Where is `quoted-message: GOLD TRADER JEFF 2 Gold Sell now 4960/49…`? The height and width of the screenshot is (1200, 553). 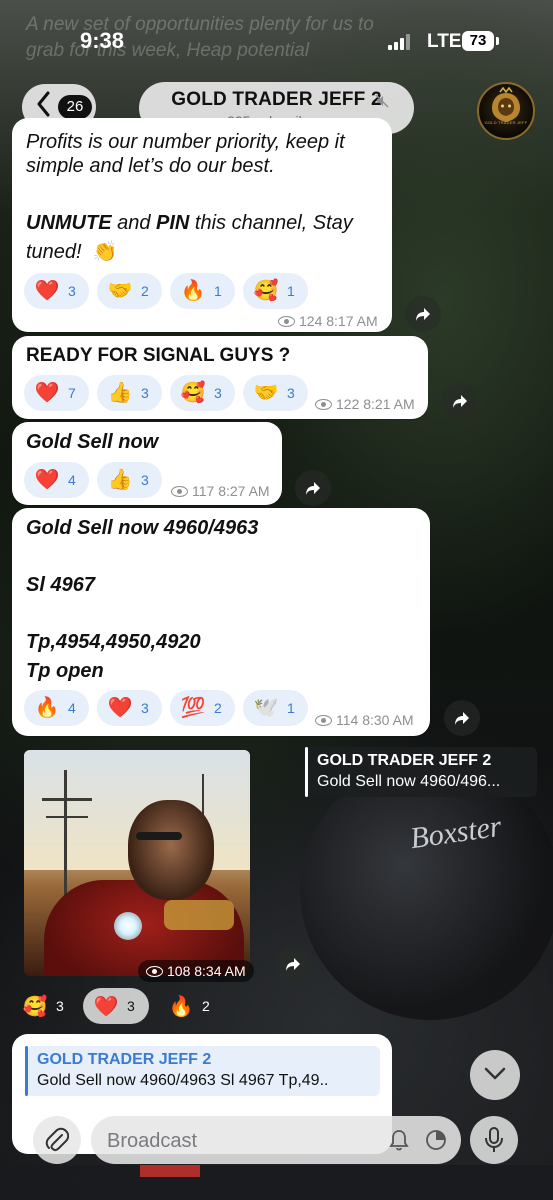
quoted-message: GOLD TRADER JEFF 2 Gold Sell now 4960/49… is located at coordinates (202, 1071).